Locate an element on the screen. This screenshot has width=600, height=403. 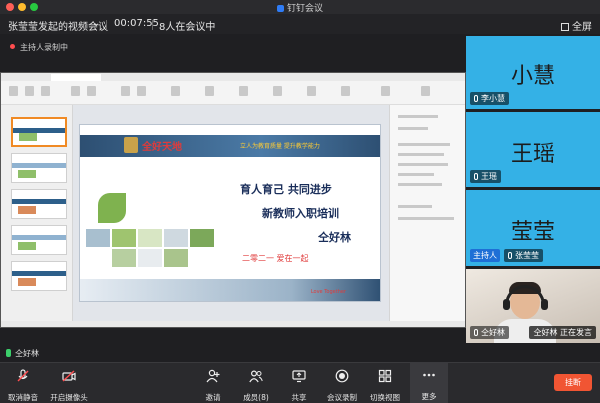
host-badge: 主持人 is located at coordinates (485, 255).